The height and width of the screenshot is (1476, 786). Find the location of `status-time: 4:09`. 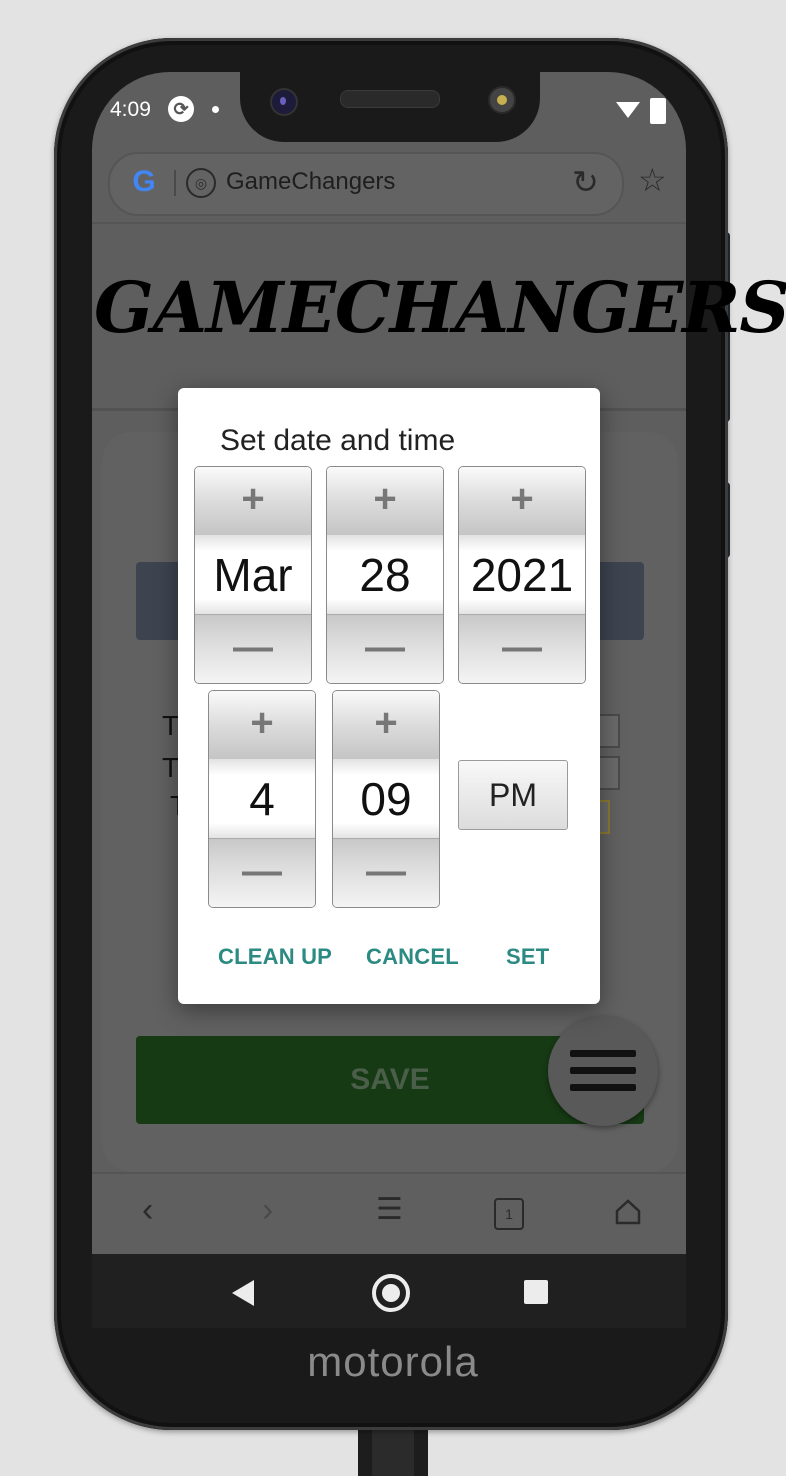

status-time: 4:09 is located at coordinates (130, 109).